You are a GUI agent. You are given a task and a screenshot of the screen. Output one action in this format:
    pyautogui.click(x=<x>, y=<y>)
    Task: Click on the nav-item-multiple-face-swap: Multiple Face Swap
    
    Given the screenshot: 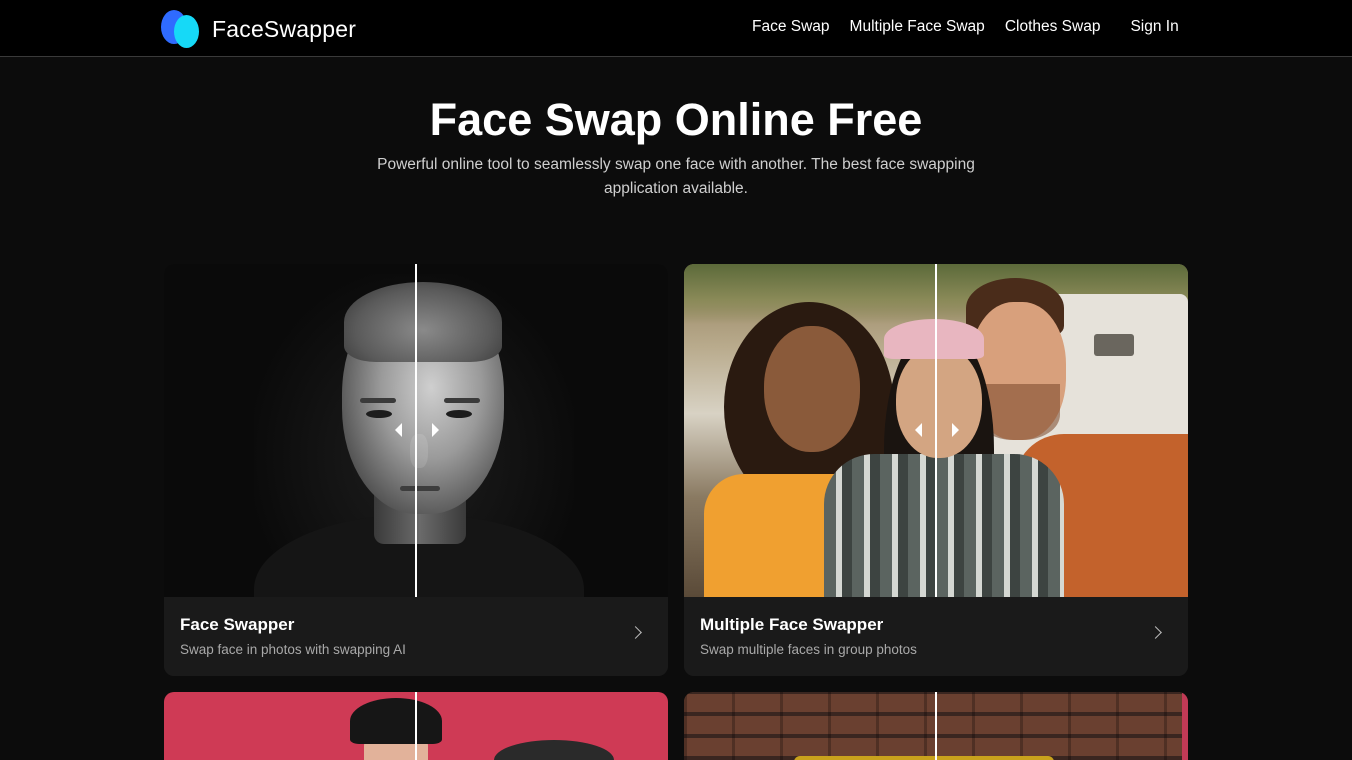 What is the action you would take?
    pyautogui.click(x=917, y=27)
    